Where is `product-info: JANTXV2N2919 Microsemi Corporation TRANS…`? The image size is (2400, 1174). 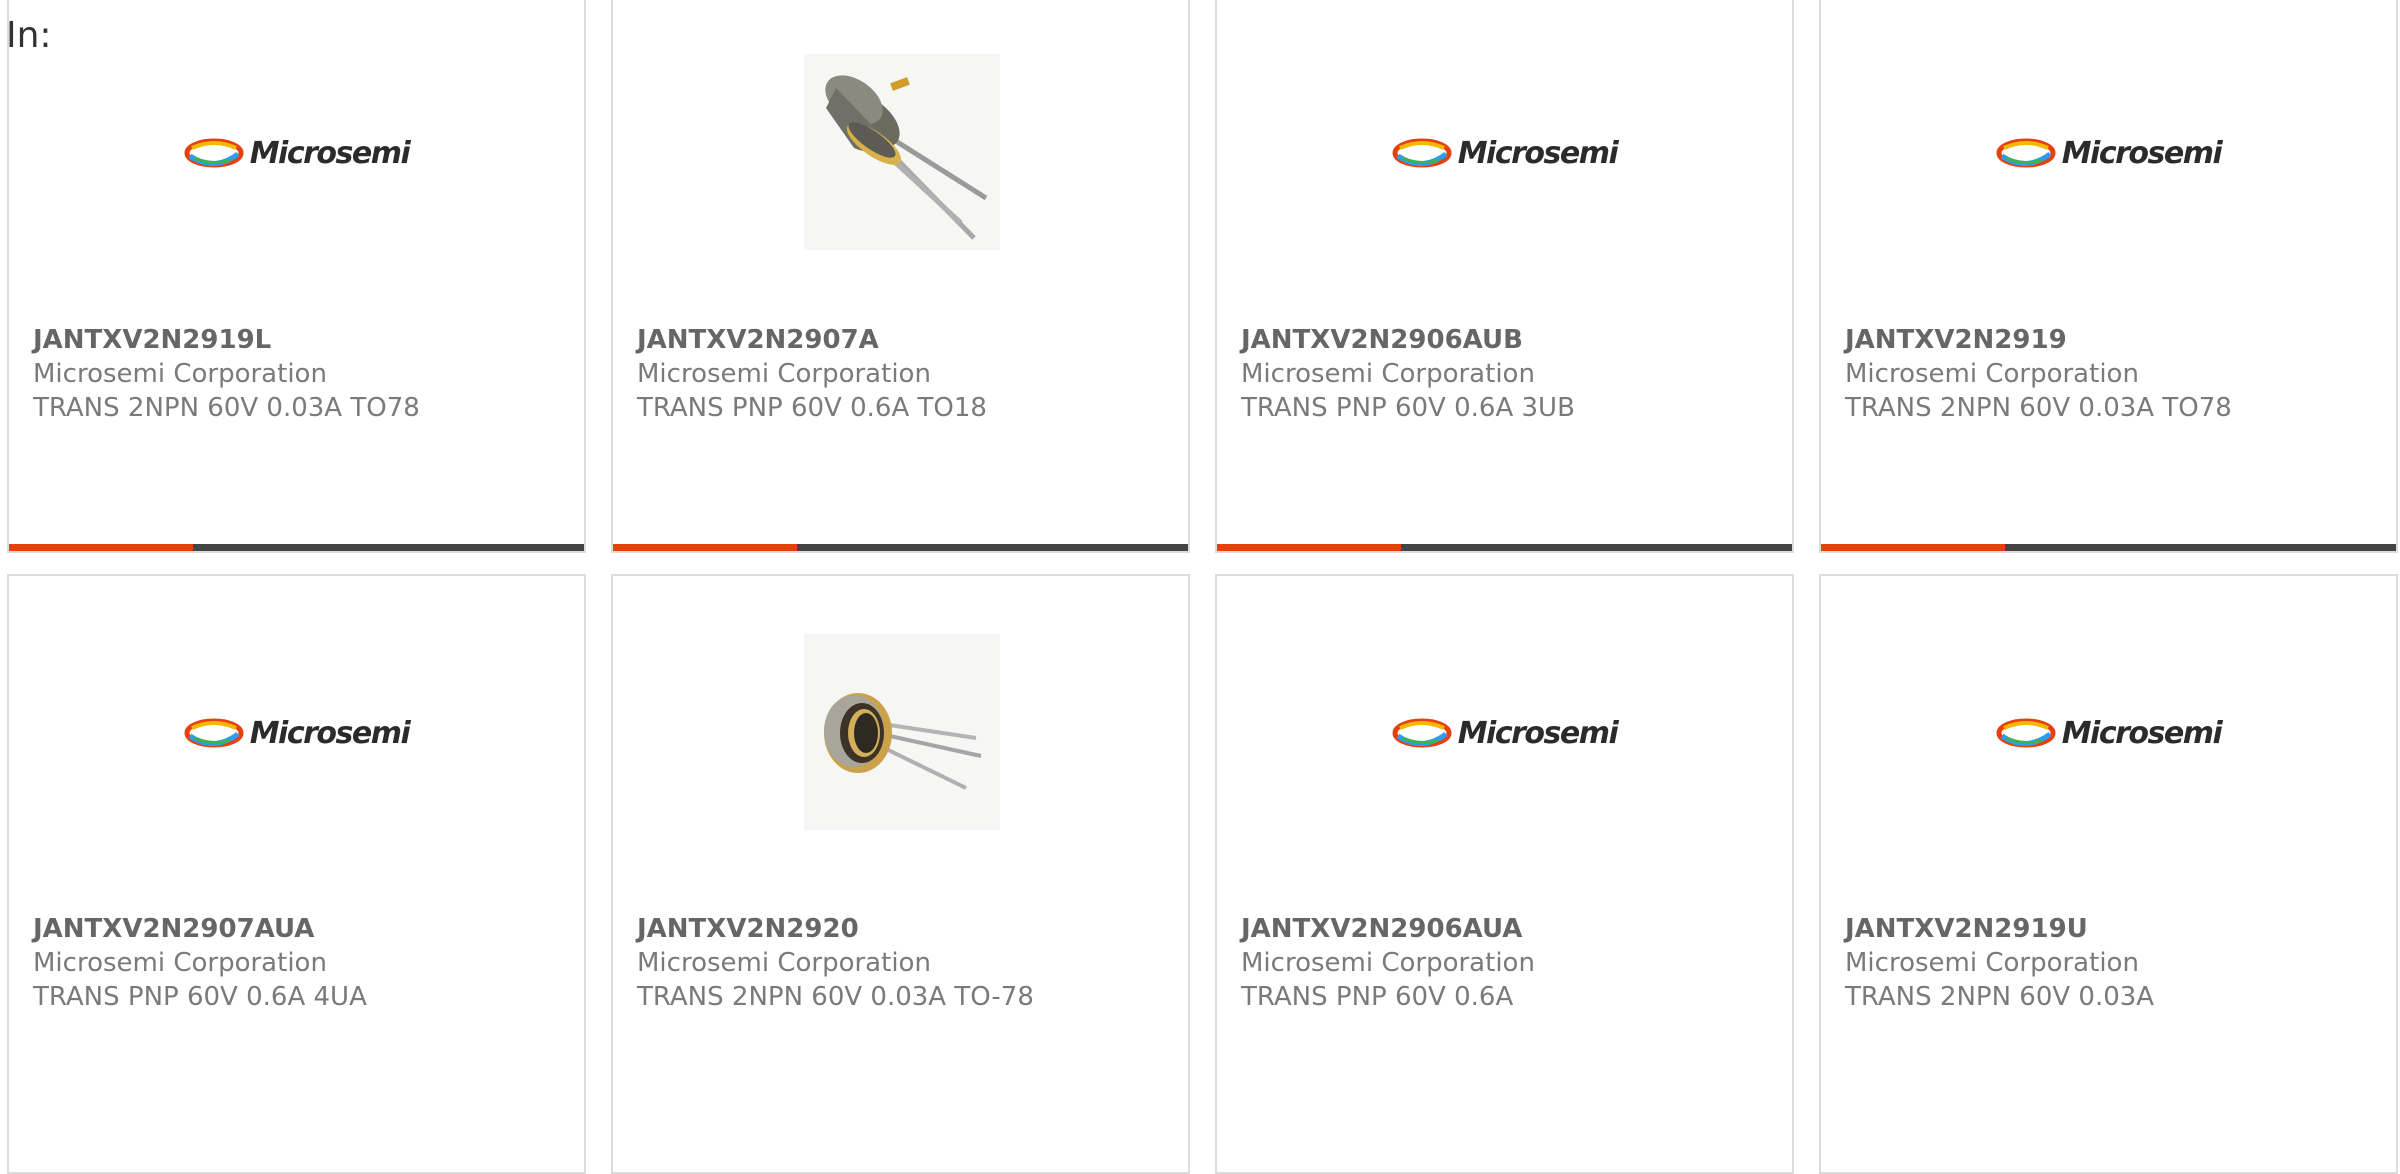
product-info: JANTXV2N2919 Microsemi Corporation TRANS… is located at coordinates (2115, 374).